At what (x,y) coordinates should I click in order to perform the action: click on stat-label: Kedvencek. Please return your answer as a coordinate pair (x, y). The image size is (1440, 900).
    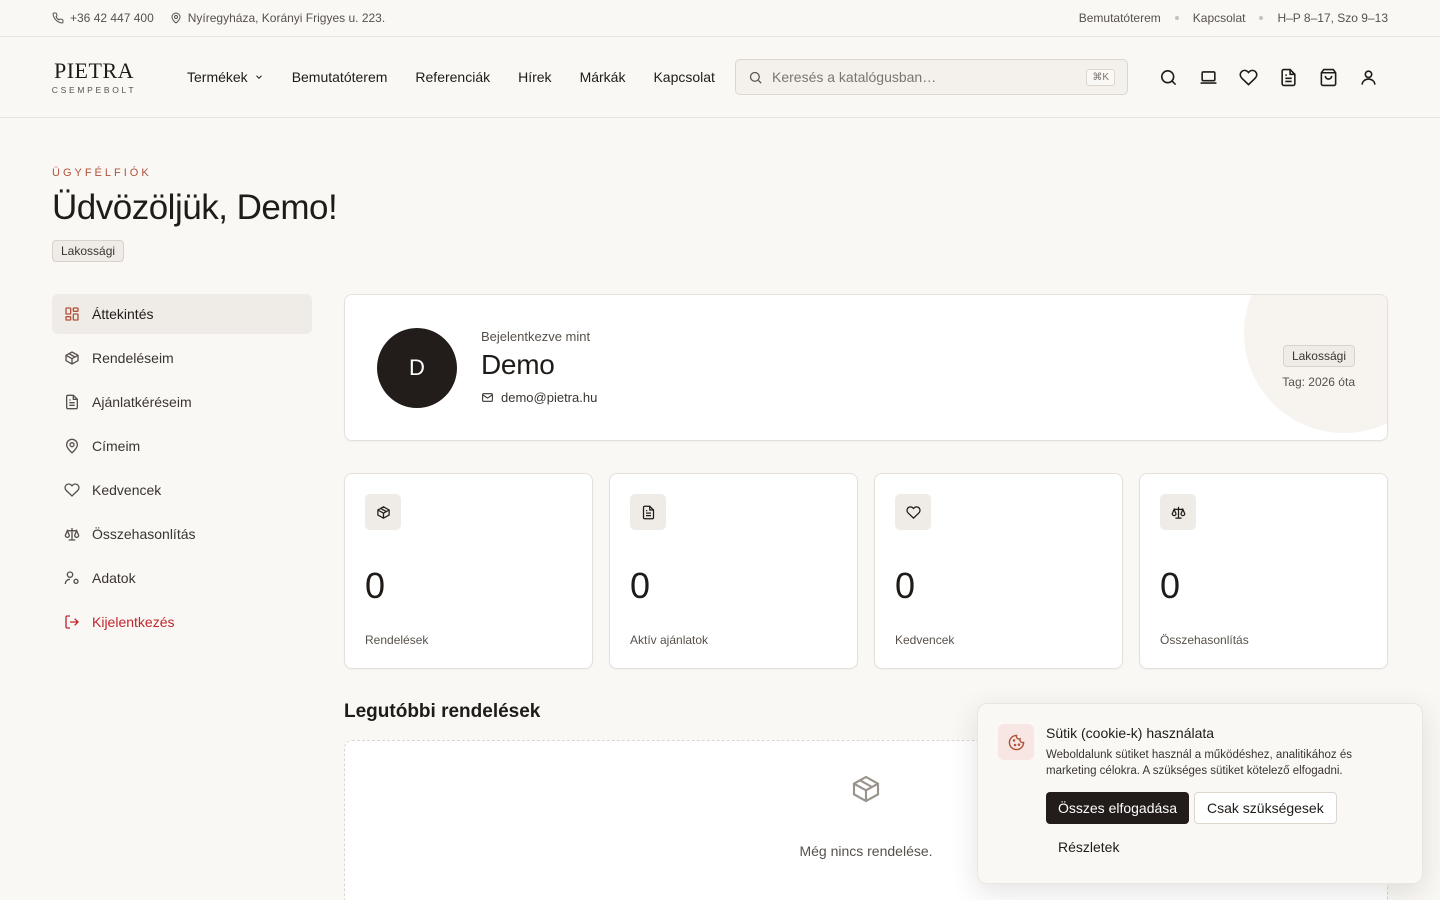
    Looking at the image, I should click on (925, 640).